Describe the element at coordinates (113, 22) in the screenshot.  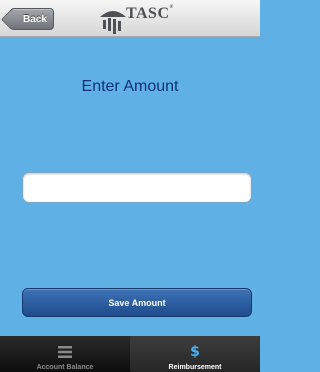
I see `tasc-logo-icon` at that location.